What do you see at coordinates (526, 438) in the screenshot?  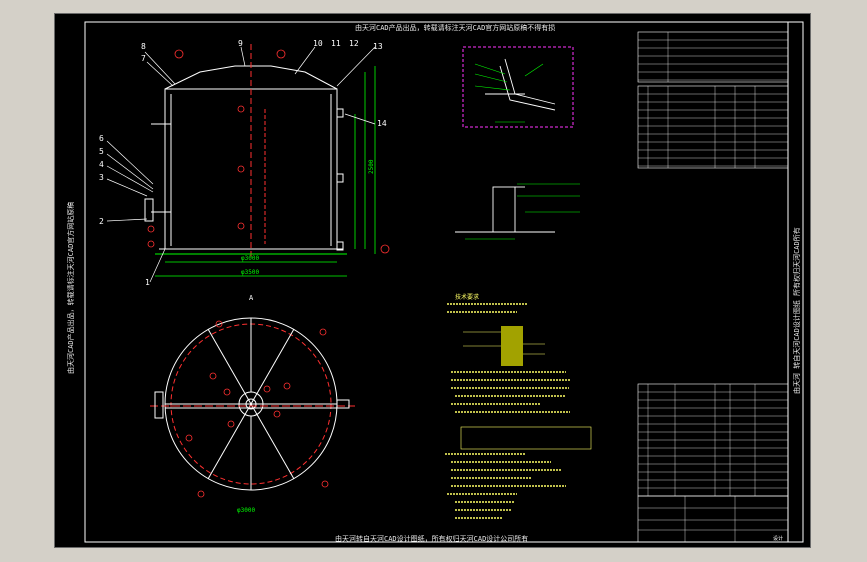 I see `notes-table` at bounding box center [526, 438].